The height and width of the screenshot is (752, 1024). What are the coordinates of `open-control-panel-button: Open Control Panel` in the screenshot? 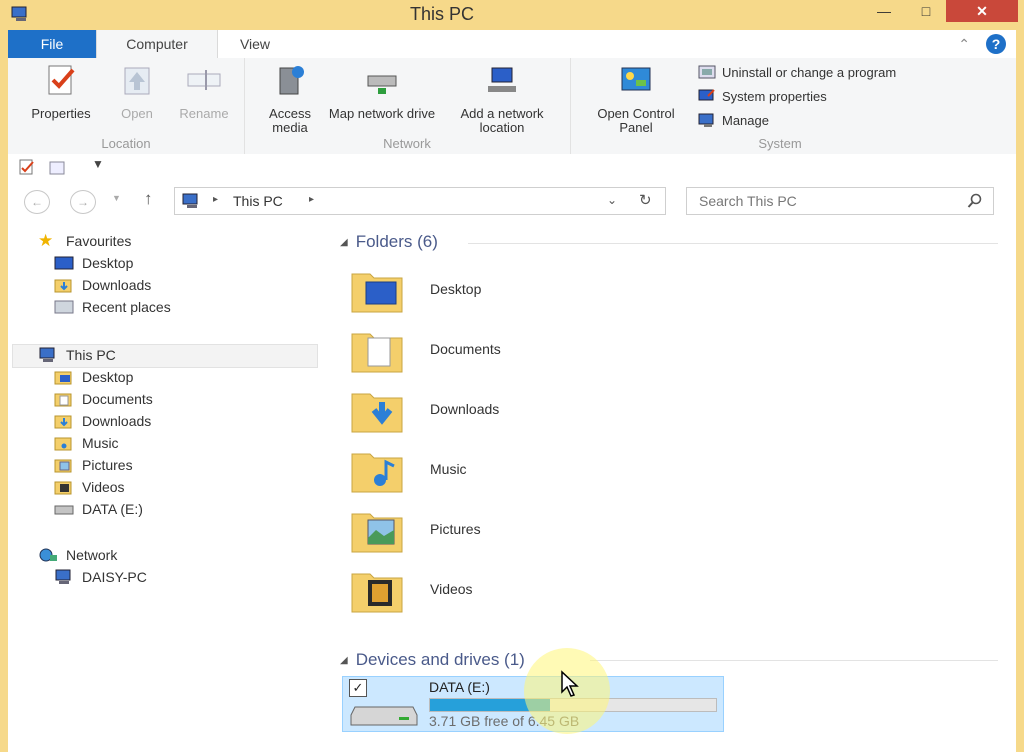 It's located at (636, 98).